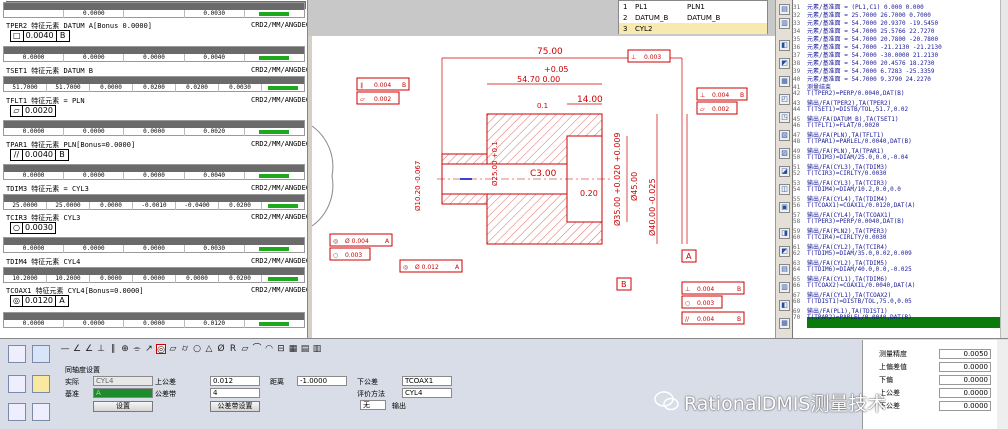  What do you see at coordinates (900, 22) in the screenshot?
I see `code-line: 33 元素/基准面 = 54.7000 20.9370 -19.5450` at bounding box center [900, 22].